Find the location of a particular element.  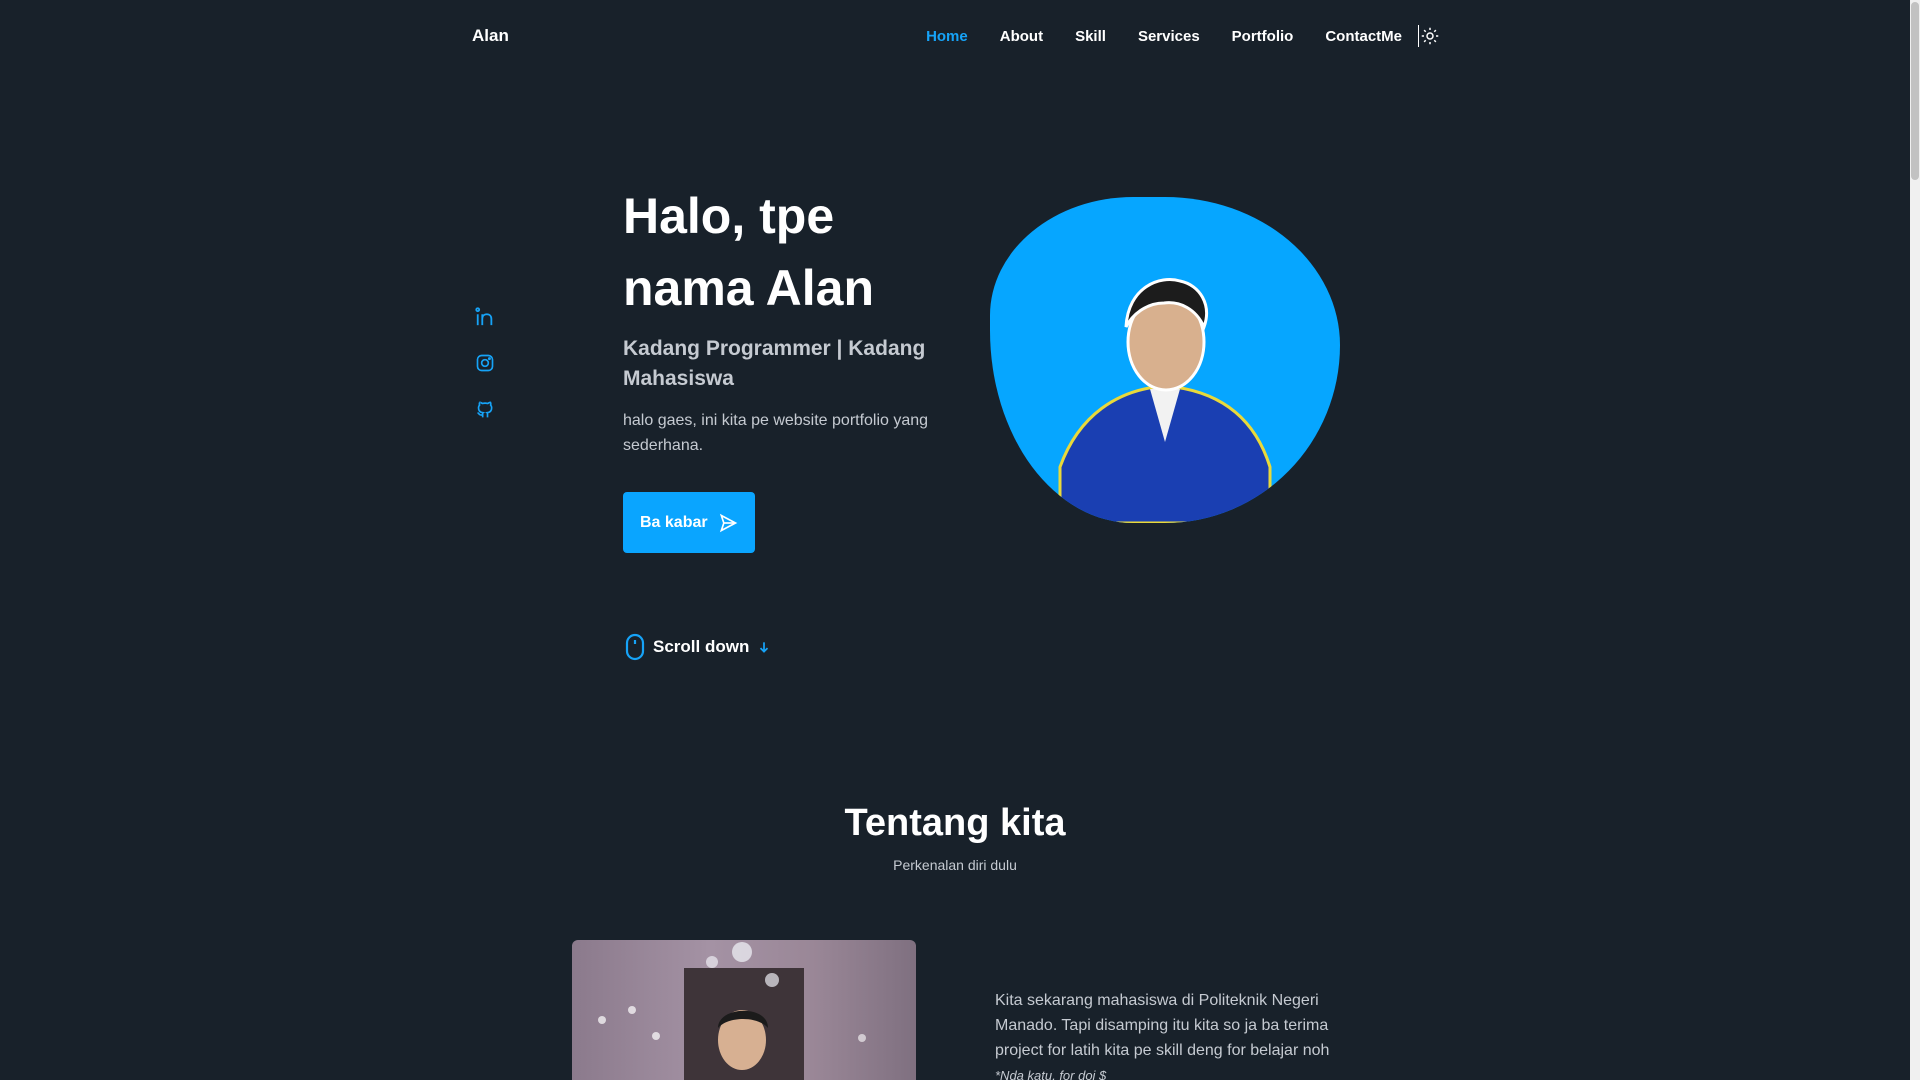

nav-skill: Skill is located at coordinates (1090, 36).